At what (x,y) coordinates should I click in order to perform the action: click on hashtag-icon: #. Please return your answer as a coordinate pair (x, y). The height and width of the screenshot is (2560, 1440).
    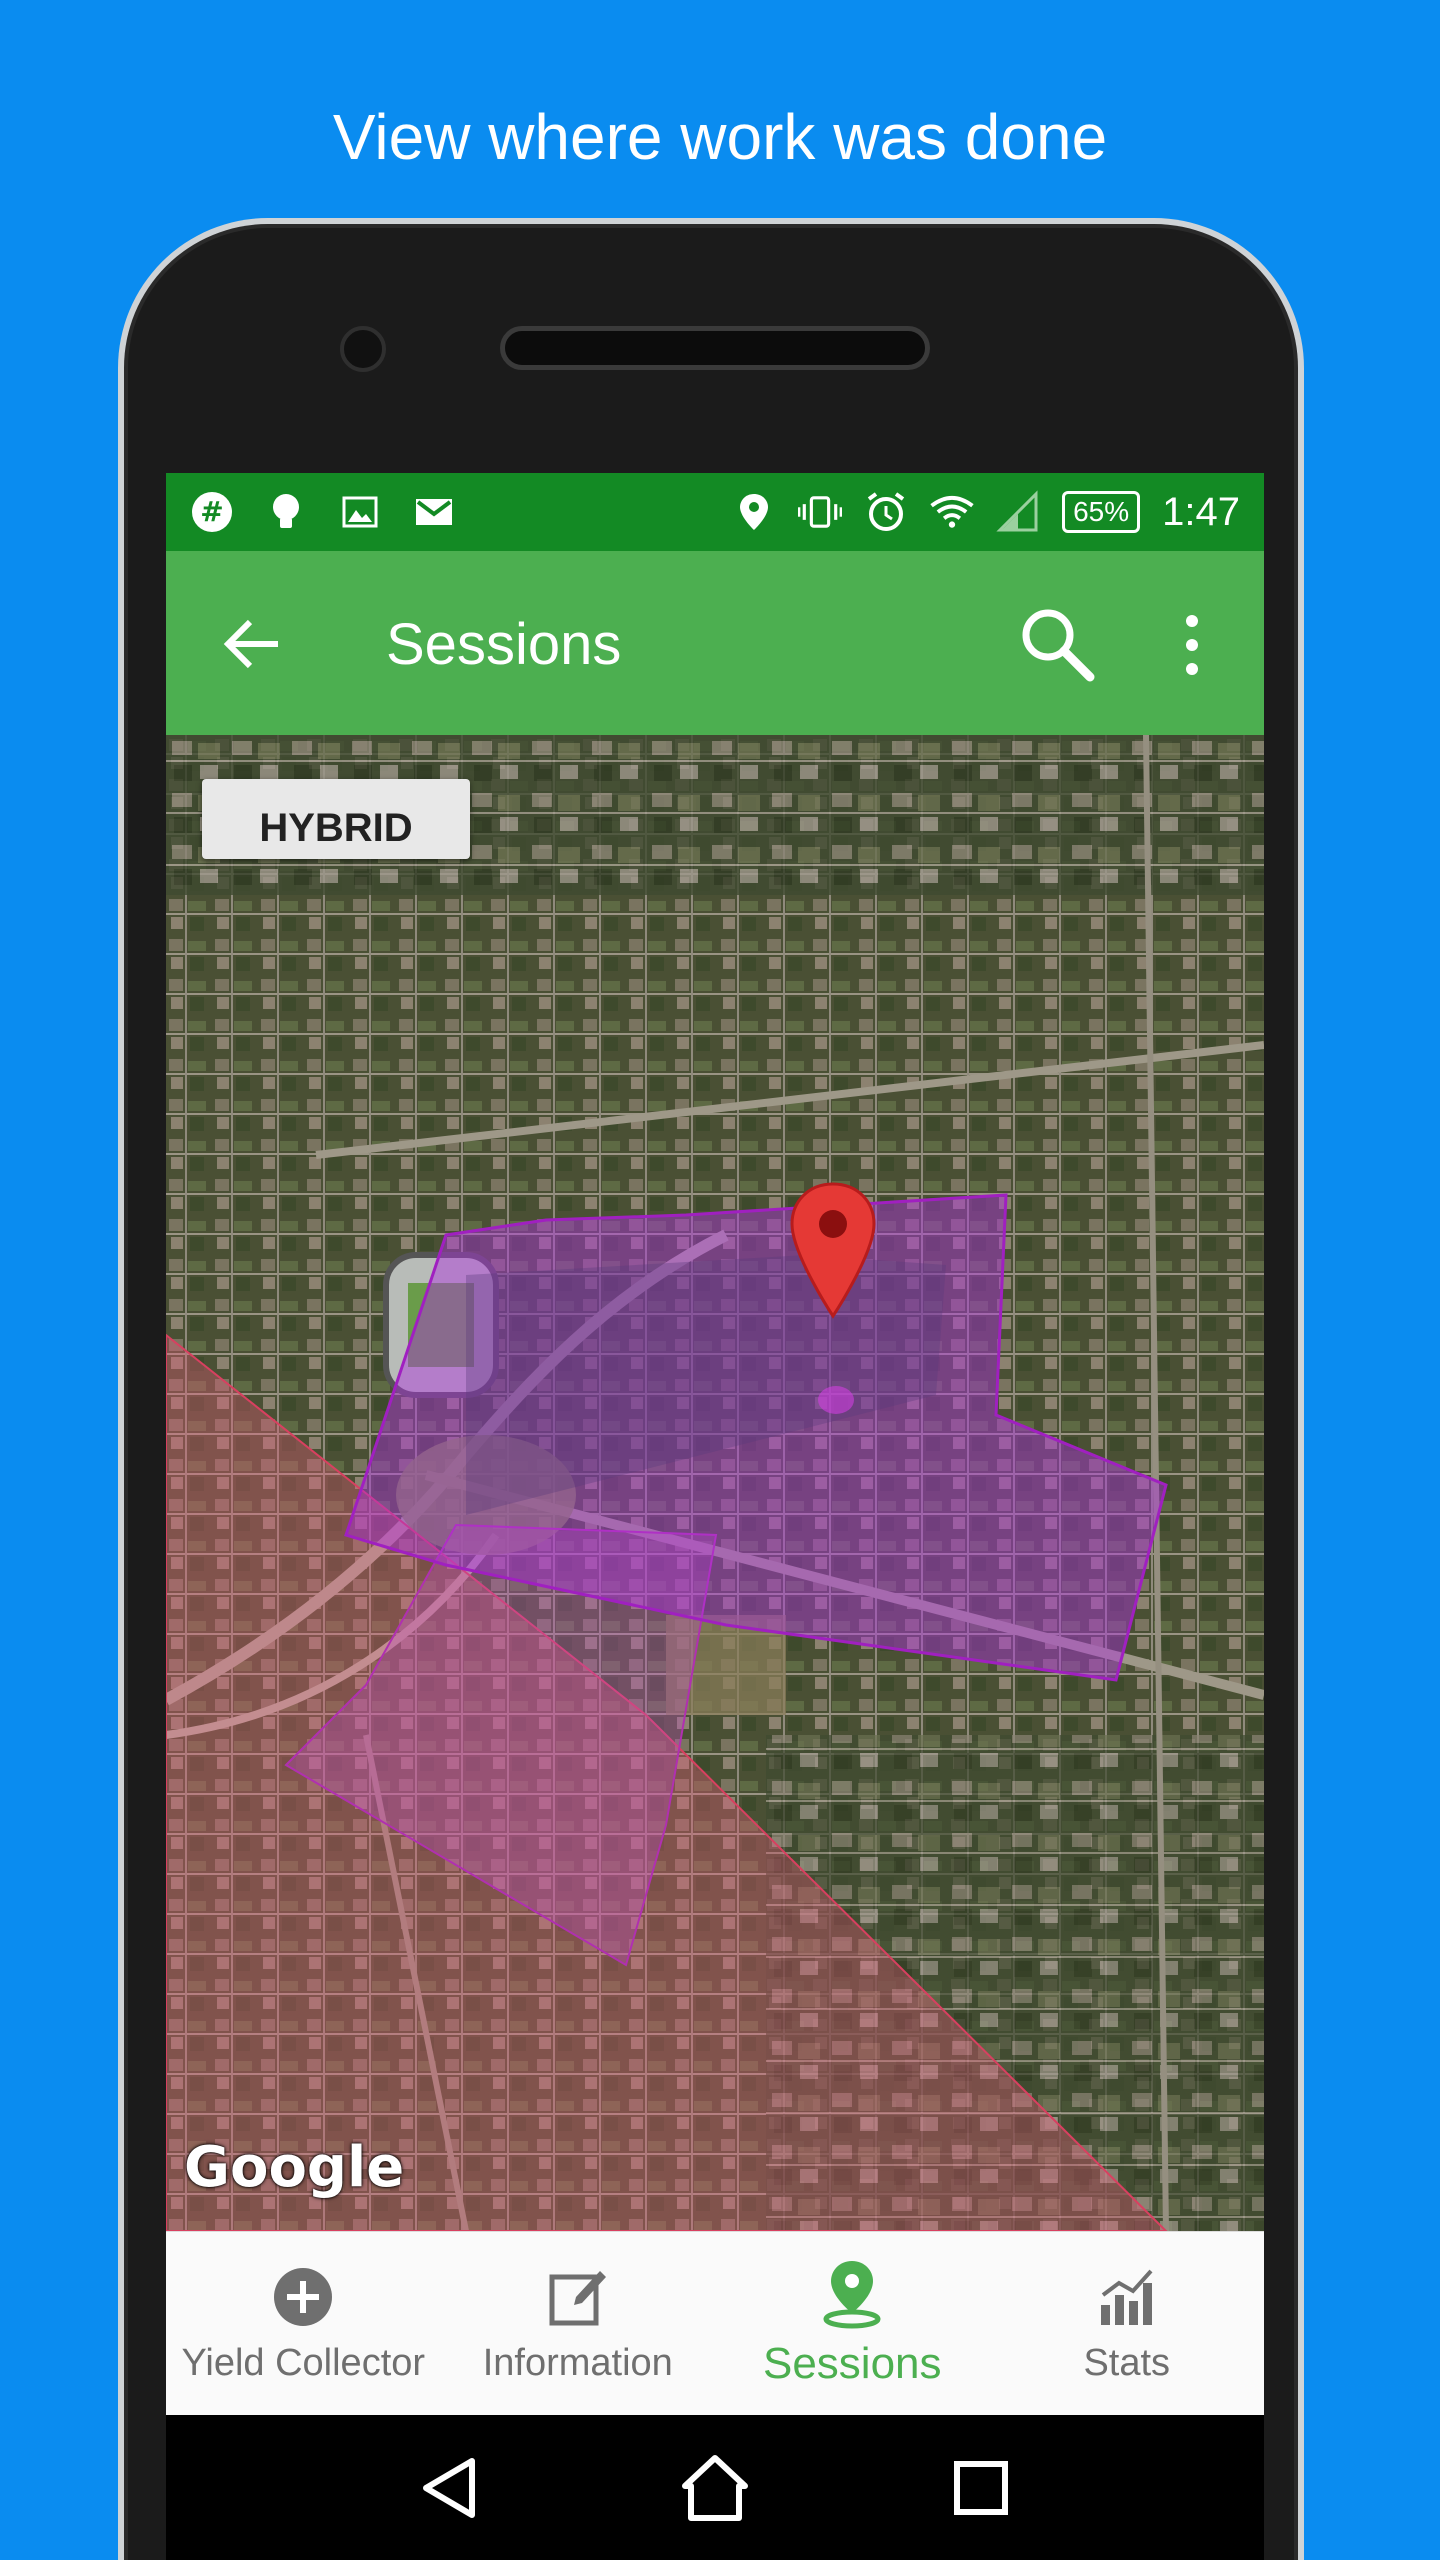
    Looking at the image, I should click on (212, 512).